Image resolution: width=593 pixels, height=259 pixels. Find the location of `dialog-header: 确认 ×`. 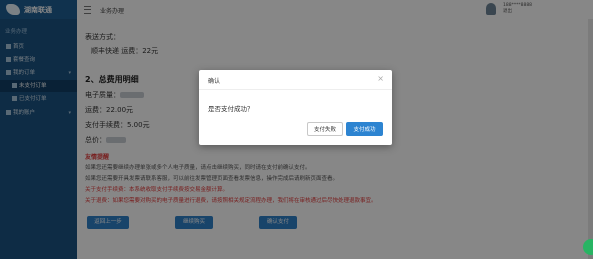

dialog-header: 确认 × is located at coordinates (295, 80).